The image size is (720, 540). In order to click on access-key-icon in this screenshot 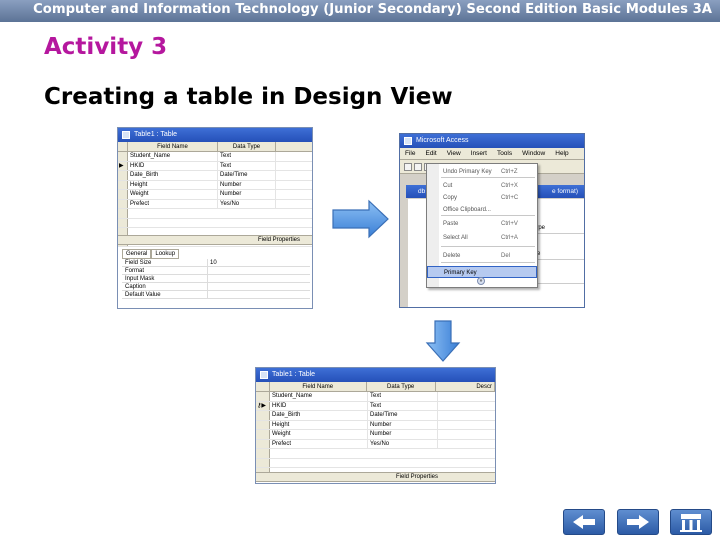, I will do `click(408, 141)`.